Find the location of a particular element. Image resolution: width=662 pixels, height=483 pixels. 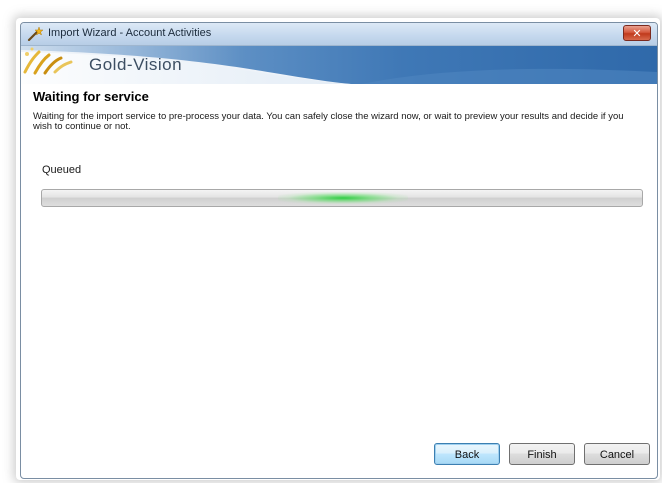

back-button: Back is located at coordinates (467, 454).